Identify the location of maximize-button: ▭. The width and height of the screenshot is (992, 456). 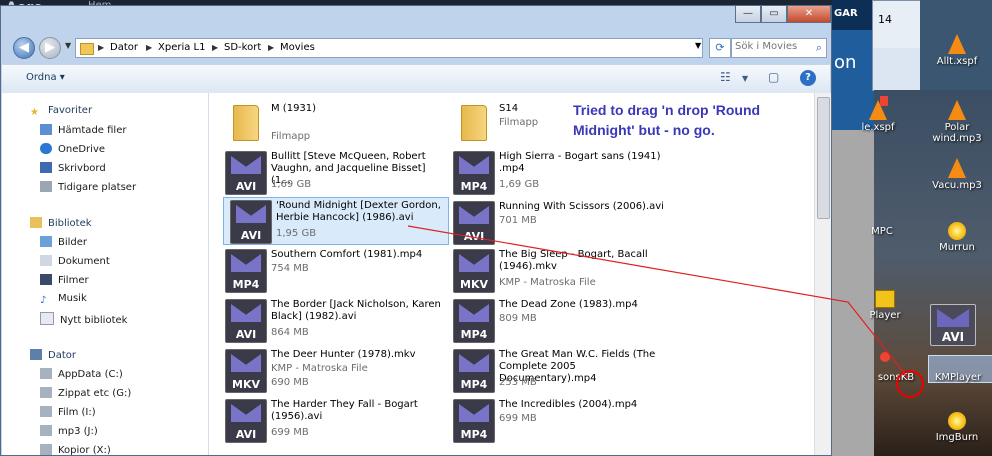
(774, 14).